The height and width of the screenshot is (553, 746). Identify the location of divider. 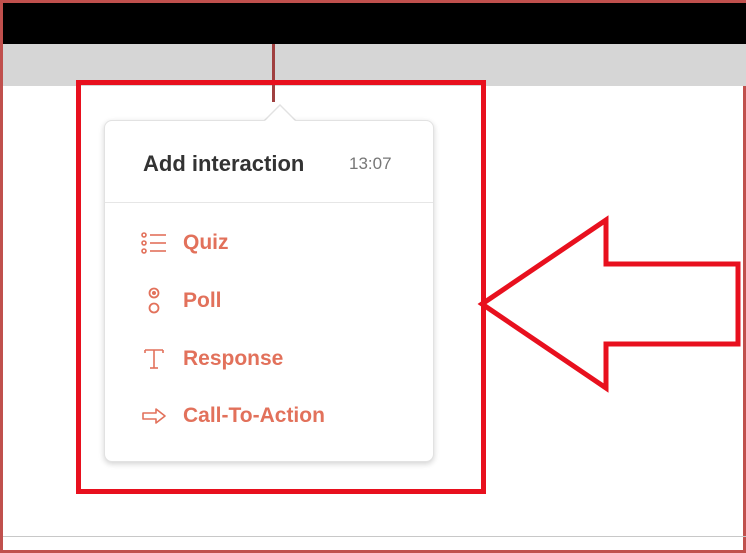
(374, 536).